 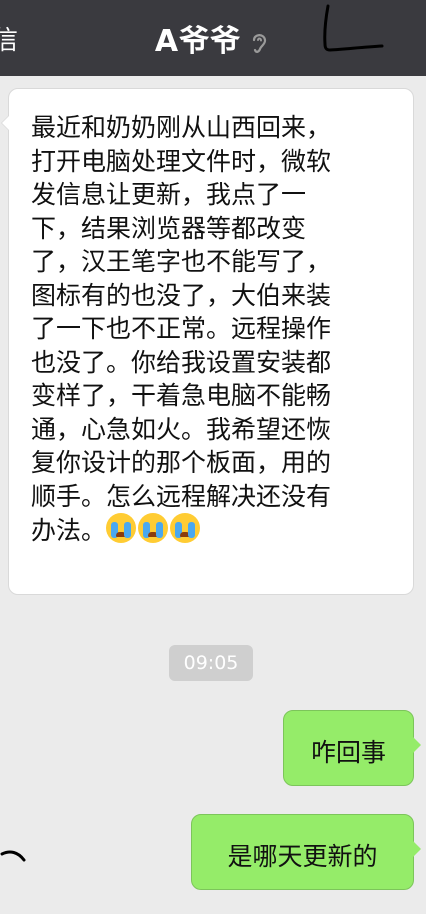 I want to click on outgoing-message-bubble: 是哪天更新的, so click(x=306, y=852).